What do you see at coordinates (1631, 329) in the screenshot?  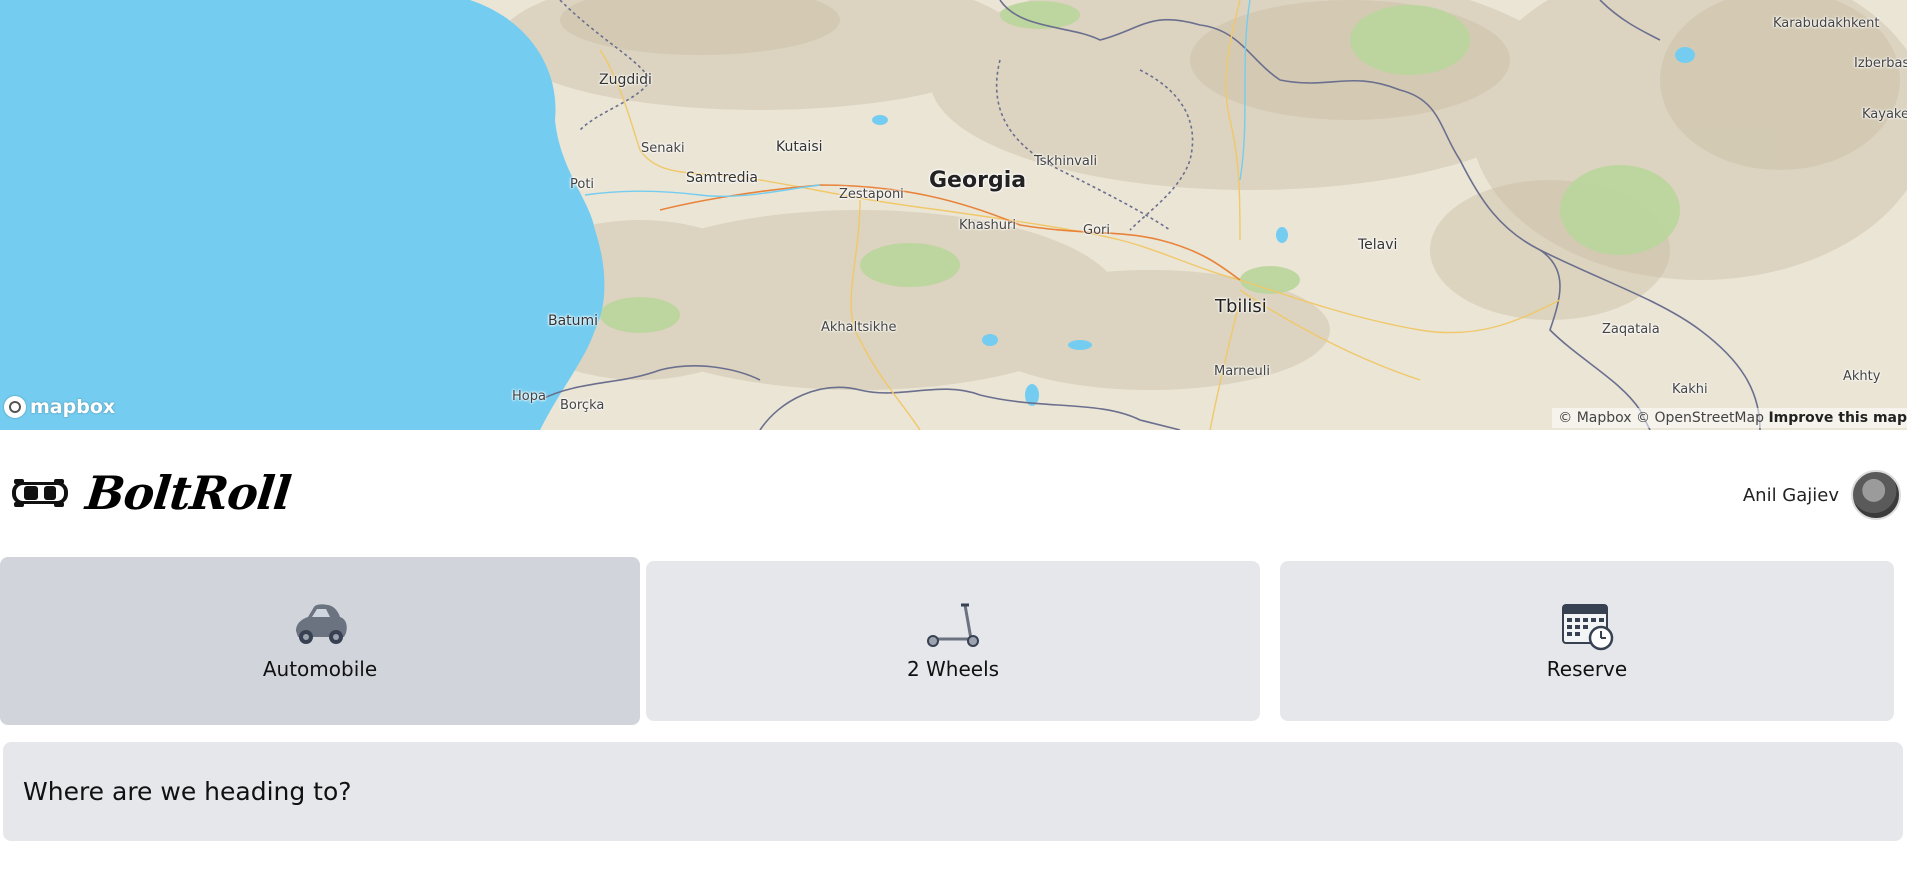 I see `map-city-label: Zaqatala` at bounding box center [1631, 329].